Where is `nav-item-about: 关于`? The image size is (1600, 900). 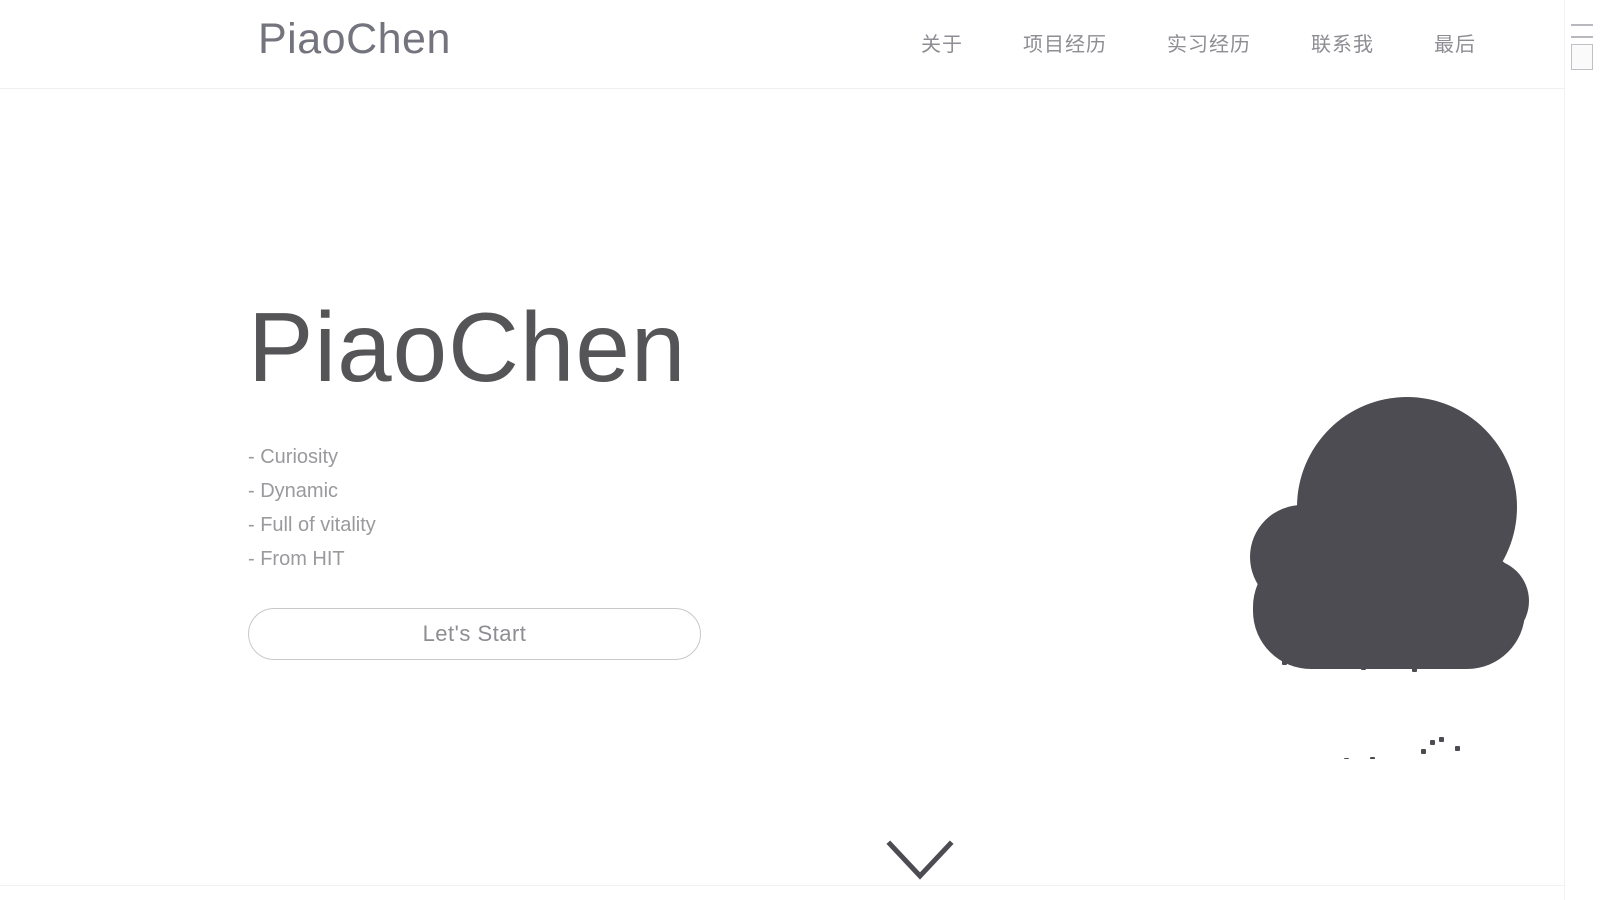 nav-item-about: 关于 is located at coordinates (942, 42).